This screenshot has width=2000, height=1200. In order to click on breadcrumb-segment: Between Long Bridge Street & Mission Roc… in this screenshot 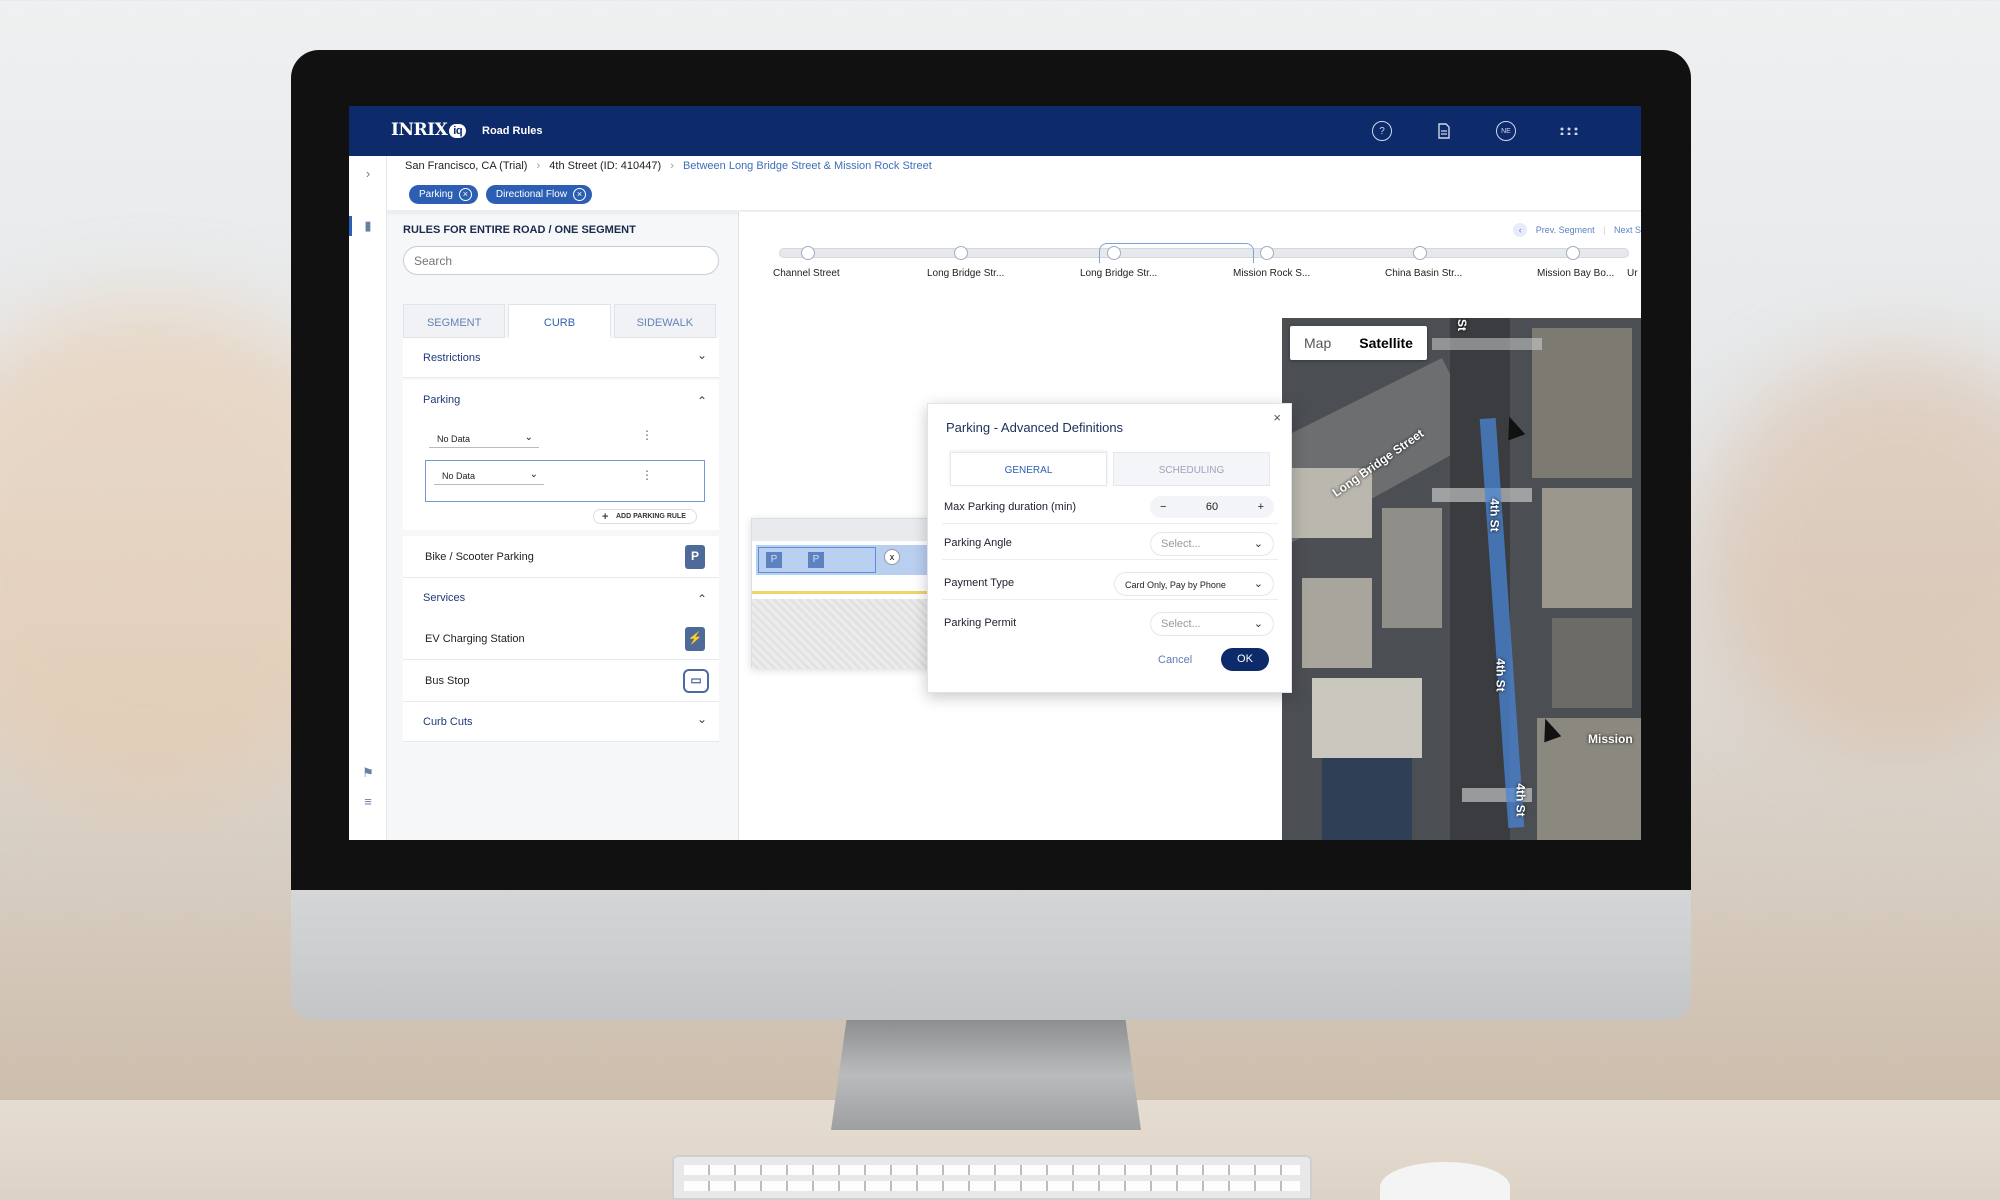, I will do `click(807, 166)`.